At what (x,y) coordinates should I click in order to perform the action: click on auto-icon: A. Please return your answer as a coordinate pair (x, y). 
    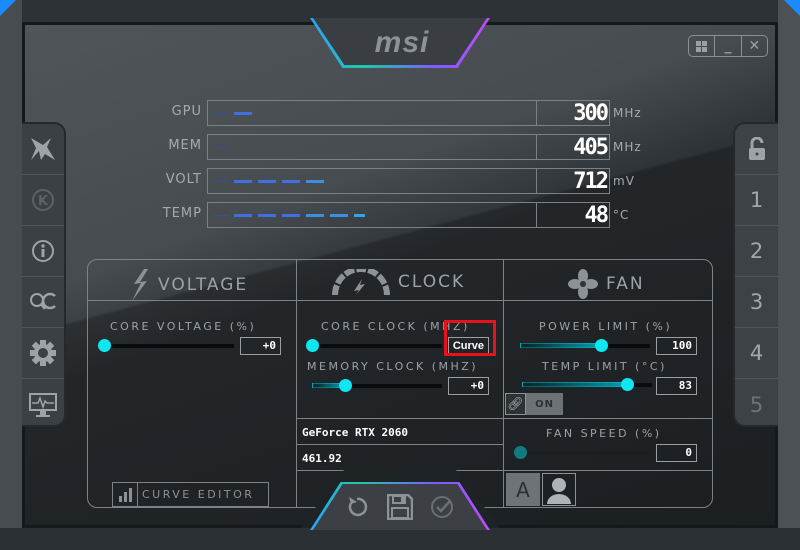
    Looking at the image, I should click on (523, 489).